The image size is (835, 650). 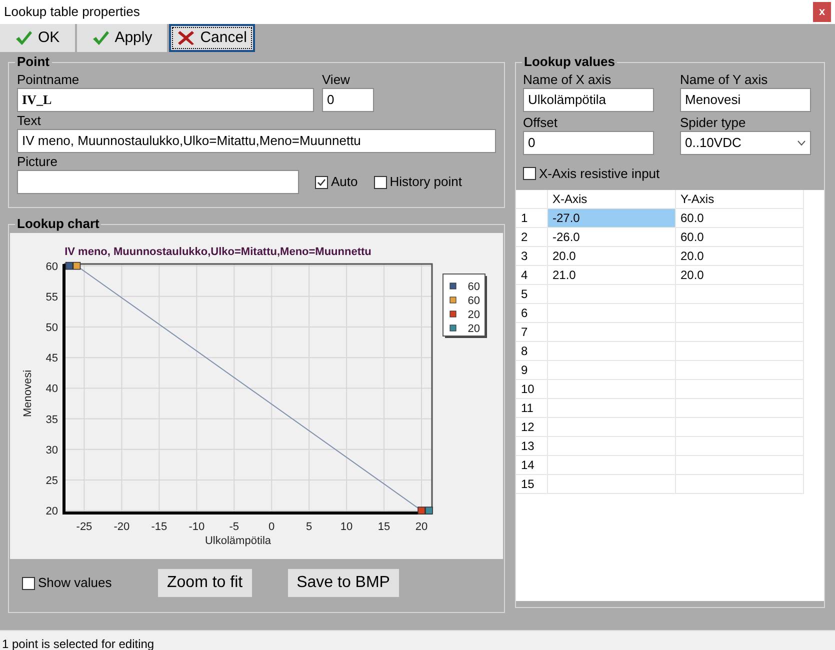 I want to click on axis-tick-label: 0, so click(x=271, y=527).